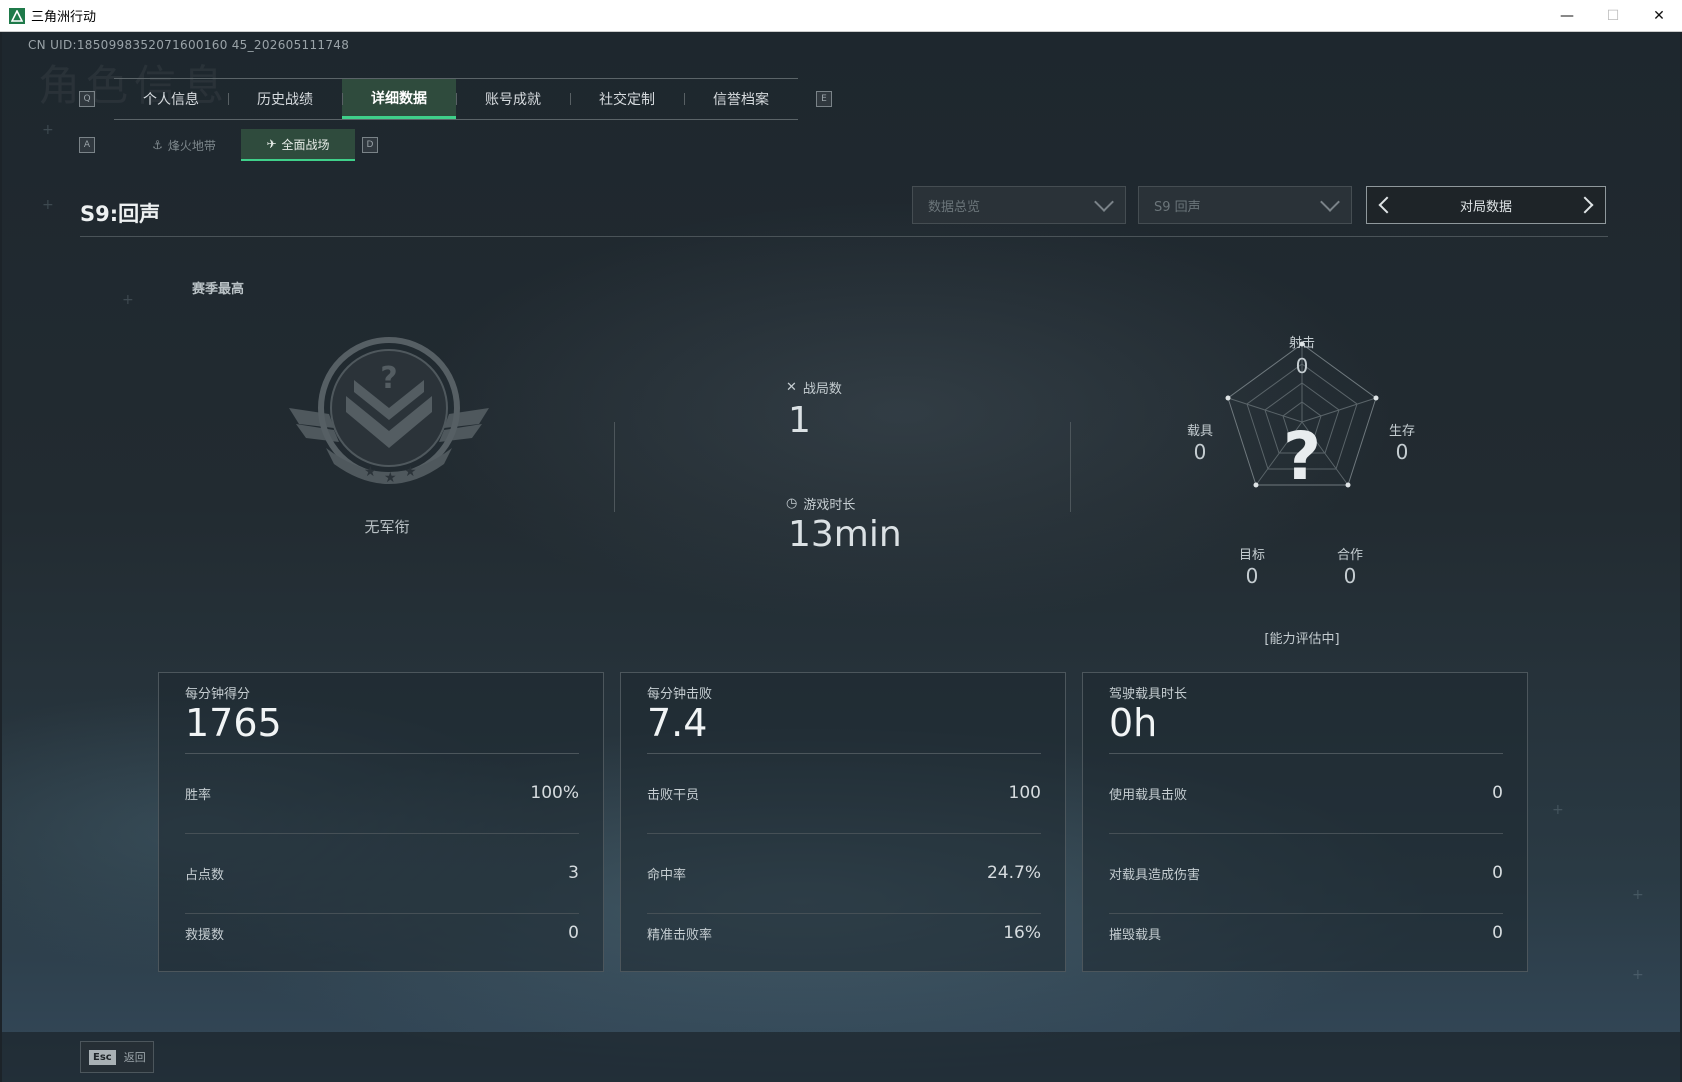 This screenshot has width=1682, height=1082. I want to click on card-head-value: 1765, so click(233, 723).